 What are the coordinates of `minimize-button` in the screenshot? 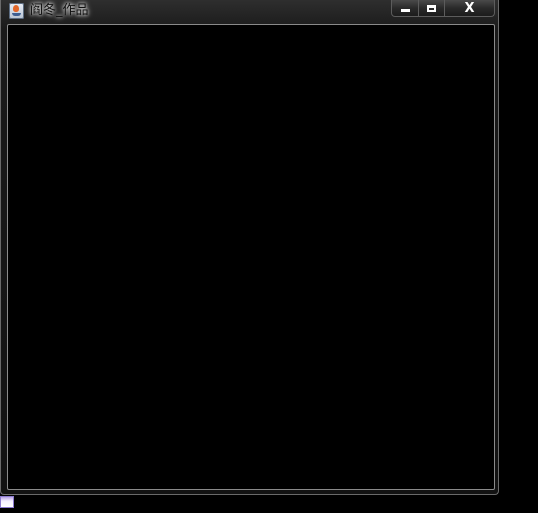 It's located at (405, 8).